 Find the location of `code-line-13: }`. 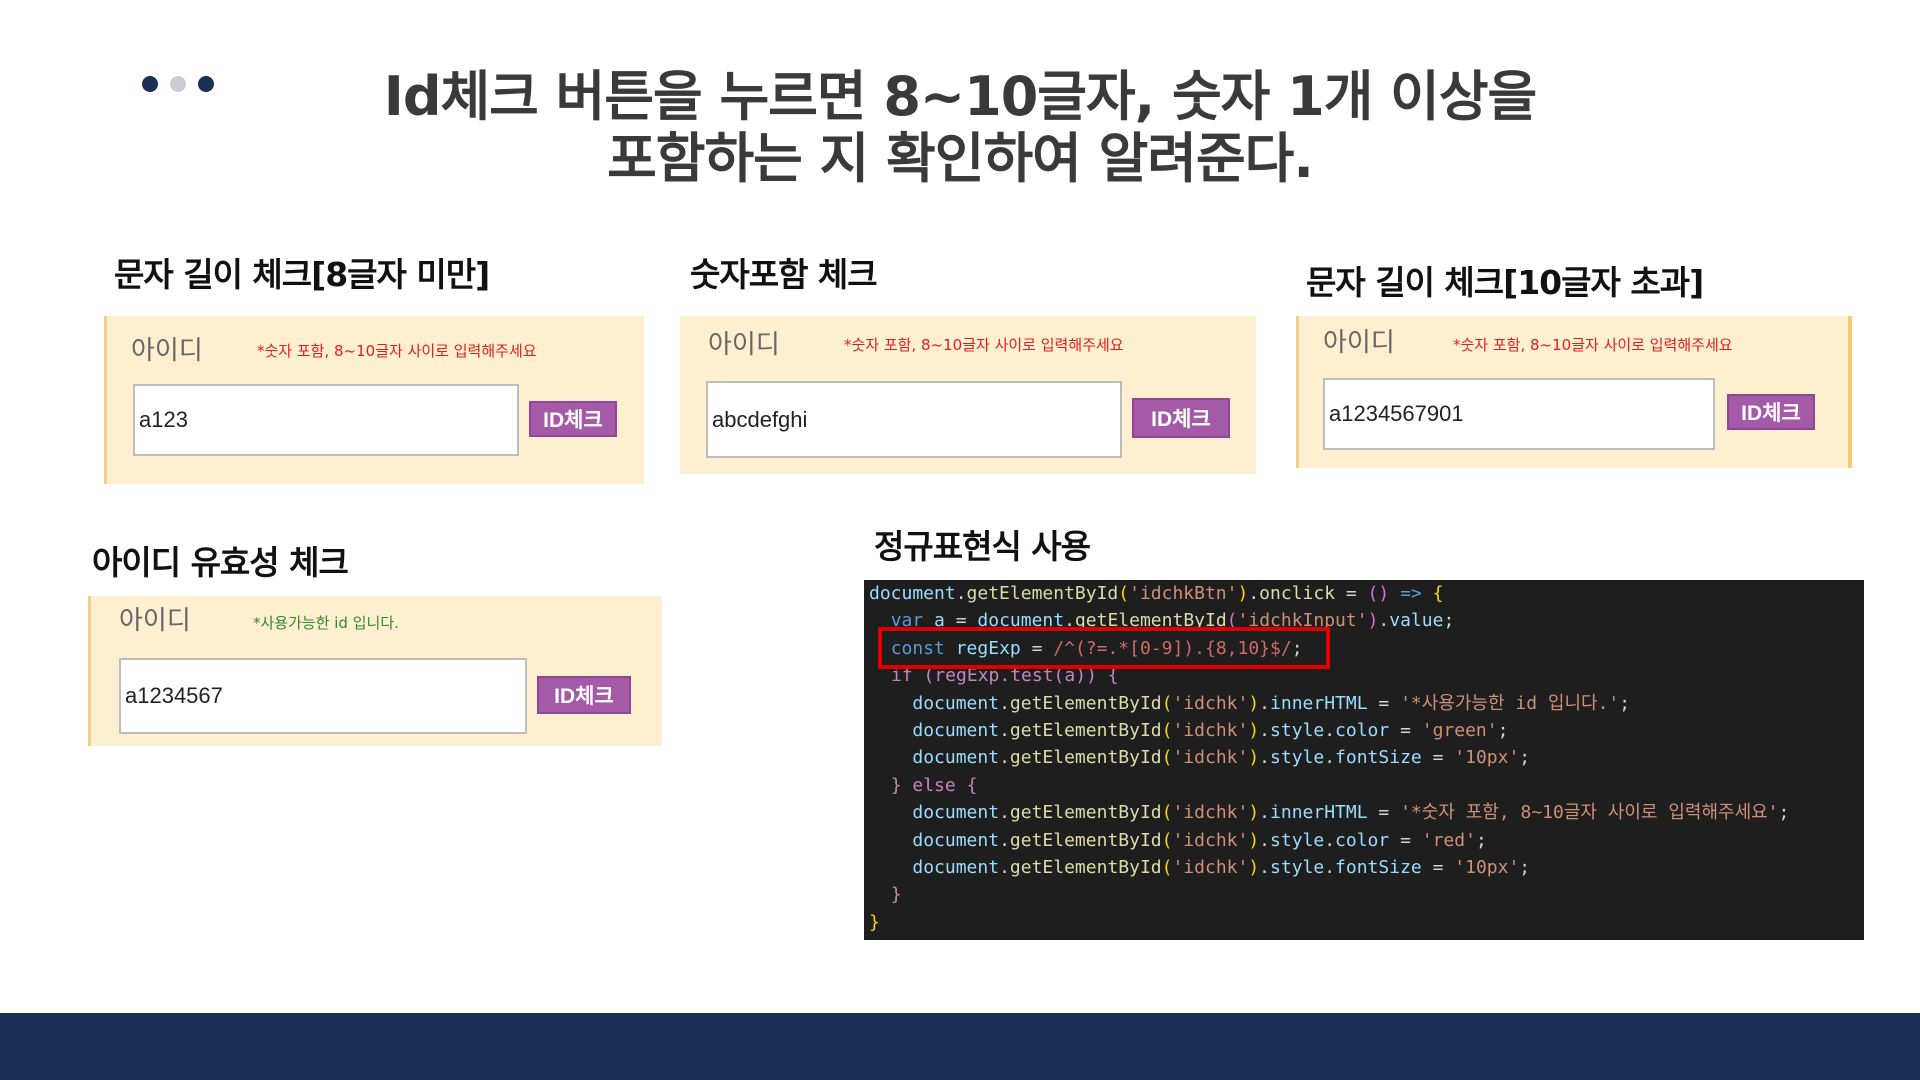

code-line-13: } is located at coordinates (874, 922).